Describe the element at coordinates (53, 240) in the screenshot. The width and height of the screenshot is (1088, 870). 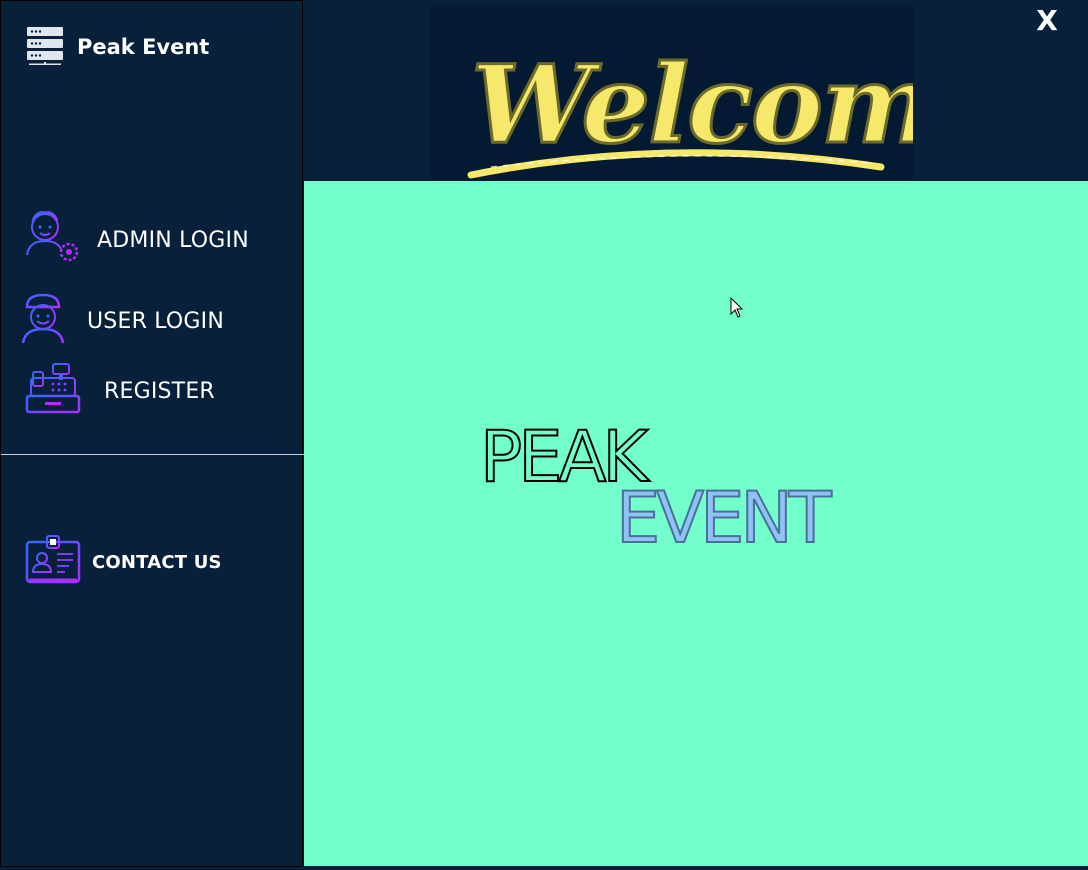
I see `admin-gear-icon` at that location.